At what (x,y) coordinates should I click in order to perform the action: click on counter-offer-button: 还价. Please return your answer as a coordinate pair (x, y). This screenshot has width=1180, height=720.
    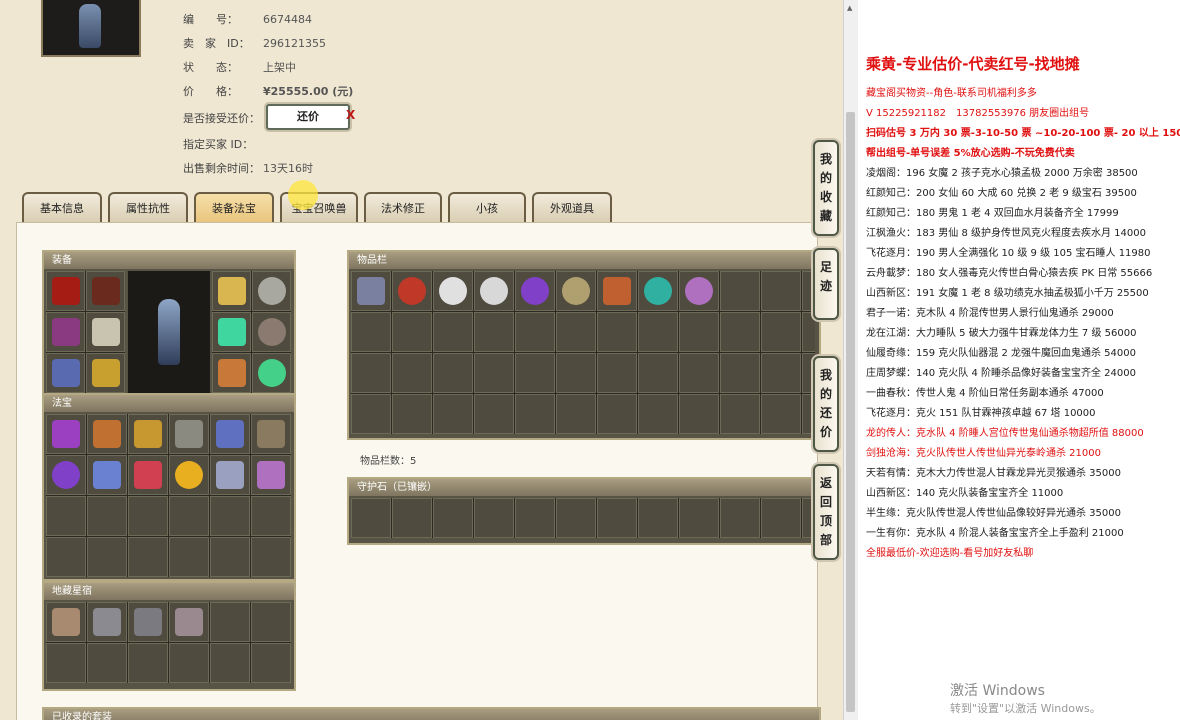
    Looking at the image, I should click on (308, 117).